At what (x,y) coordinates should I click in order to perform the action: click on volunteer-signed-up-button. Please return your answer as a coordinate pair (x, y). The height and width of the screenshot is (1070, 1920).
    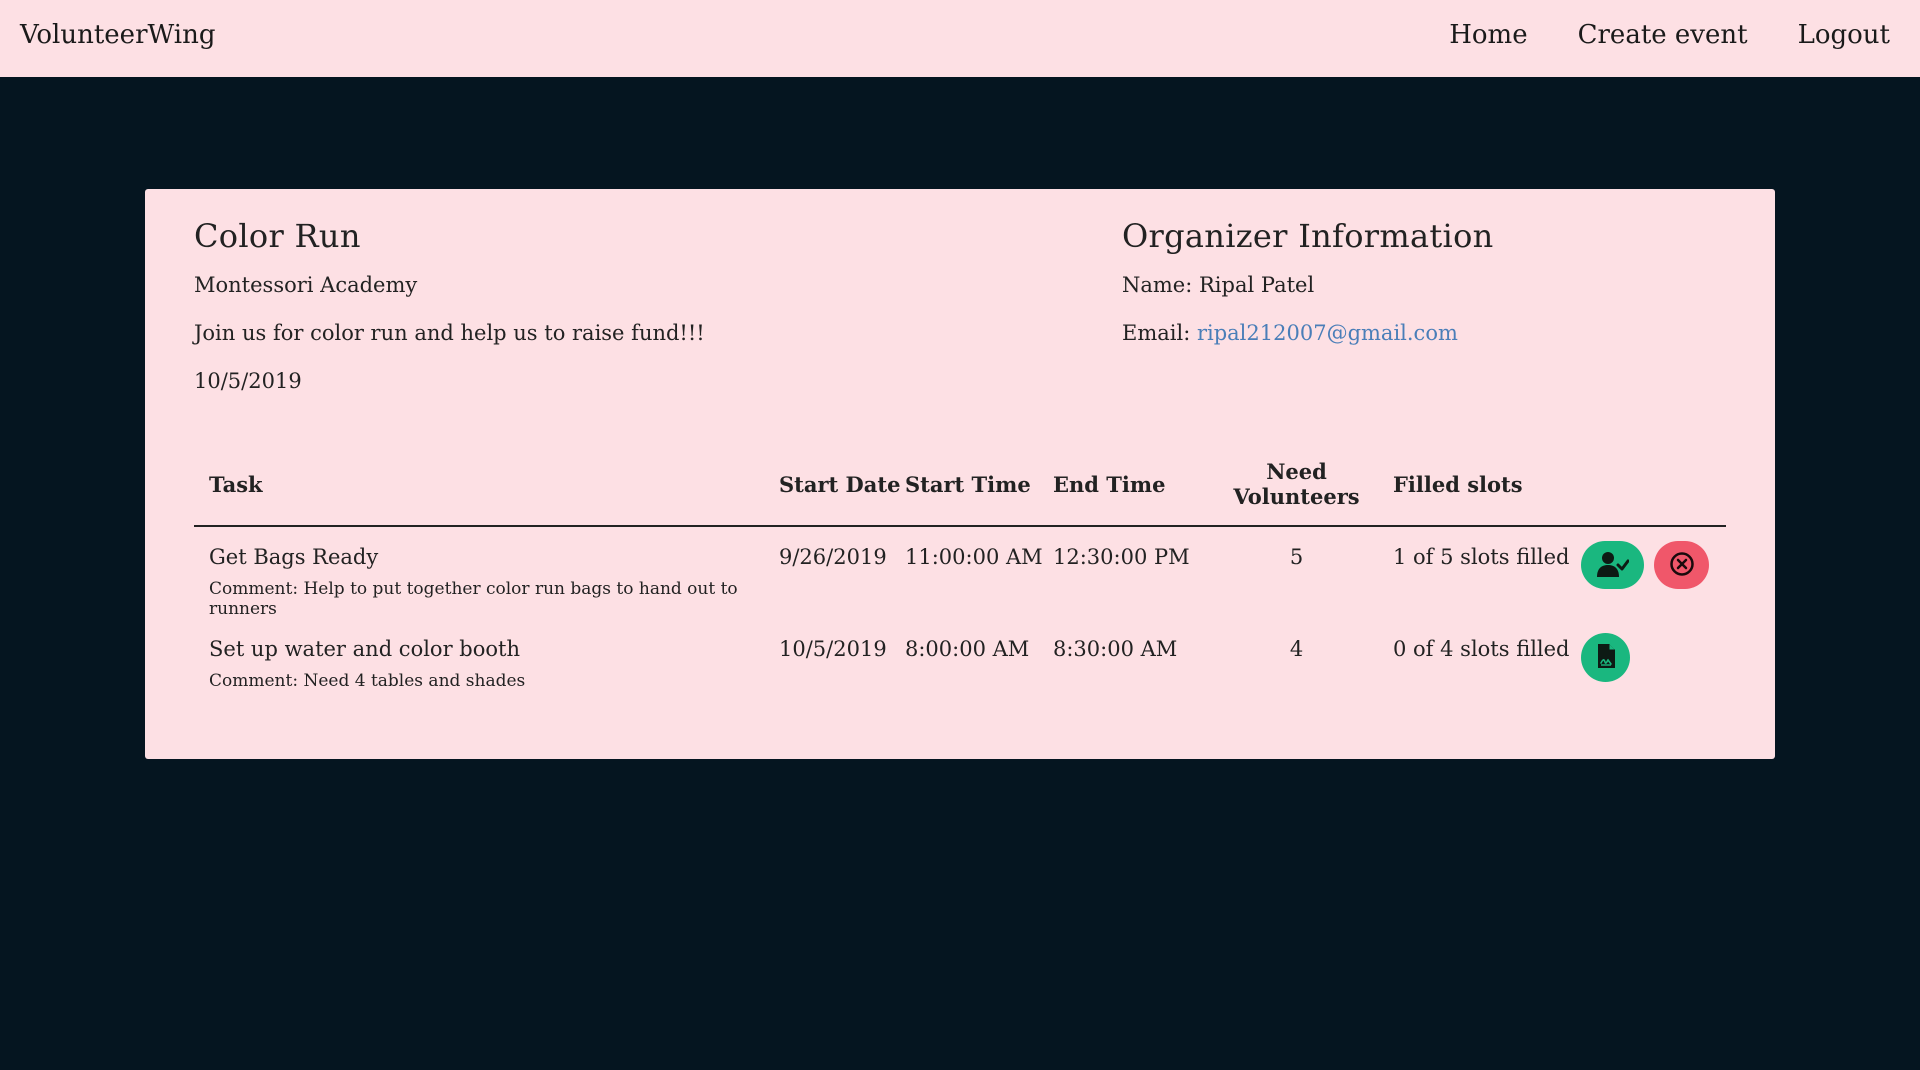
    Looking at the image, I should click on (1612, 565).